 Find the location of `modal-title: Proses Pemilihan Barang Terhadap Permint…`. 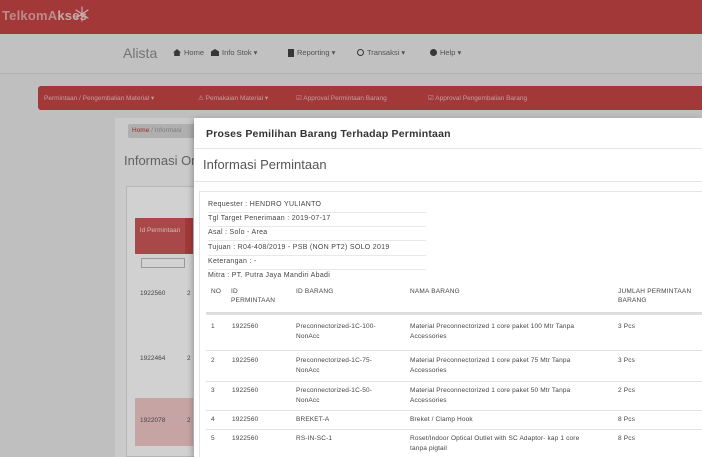

modal-title: Proses Pemilihan Barang Terhadap Permint… is located at coordinates (328, 134).